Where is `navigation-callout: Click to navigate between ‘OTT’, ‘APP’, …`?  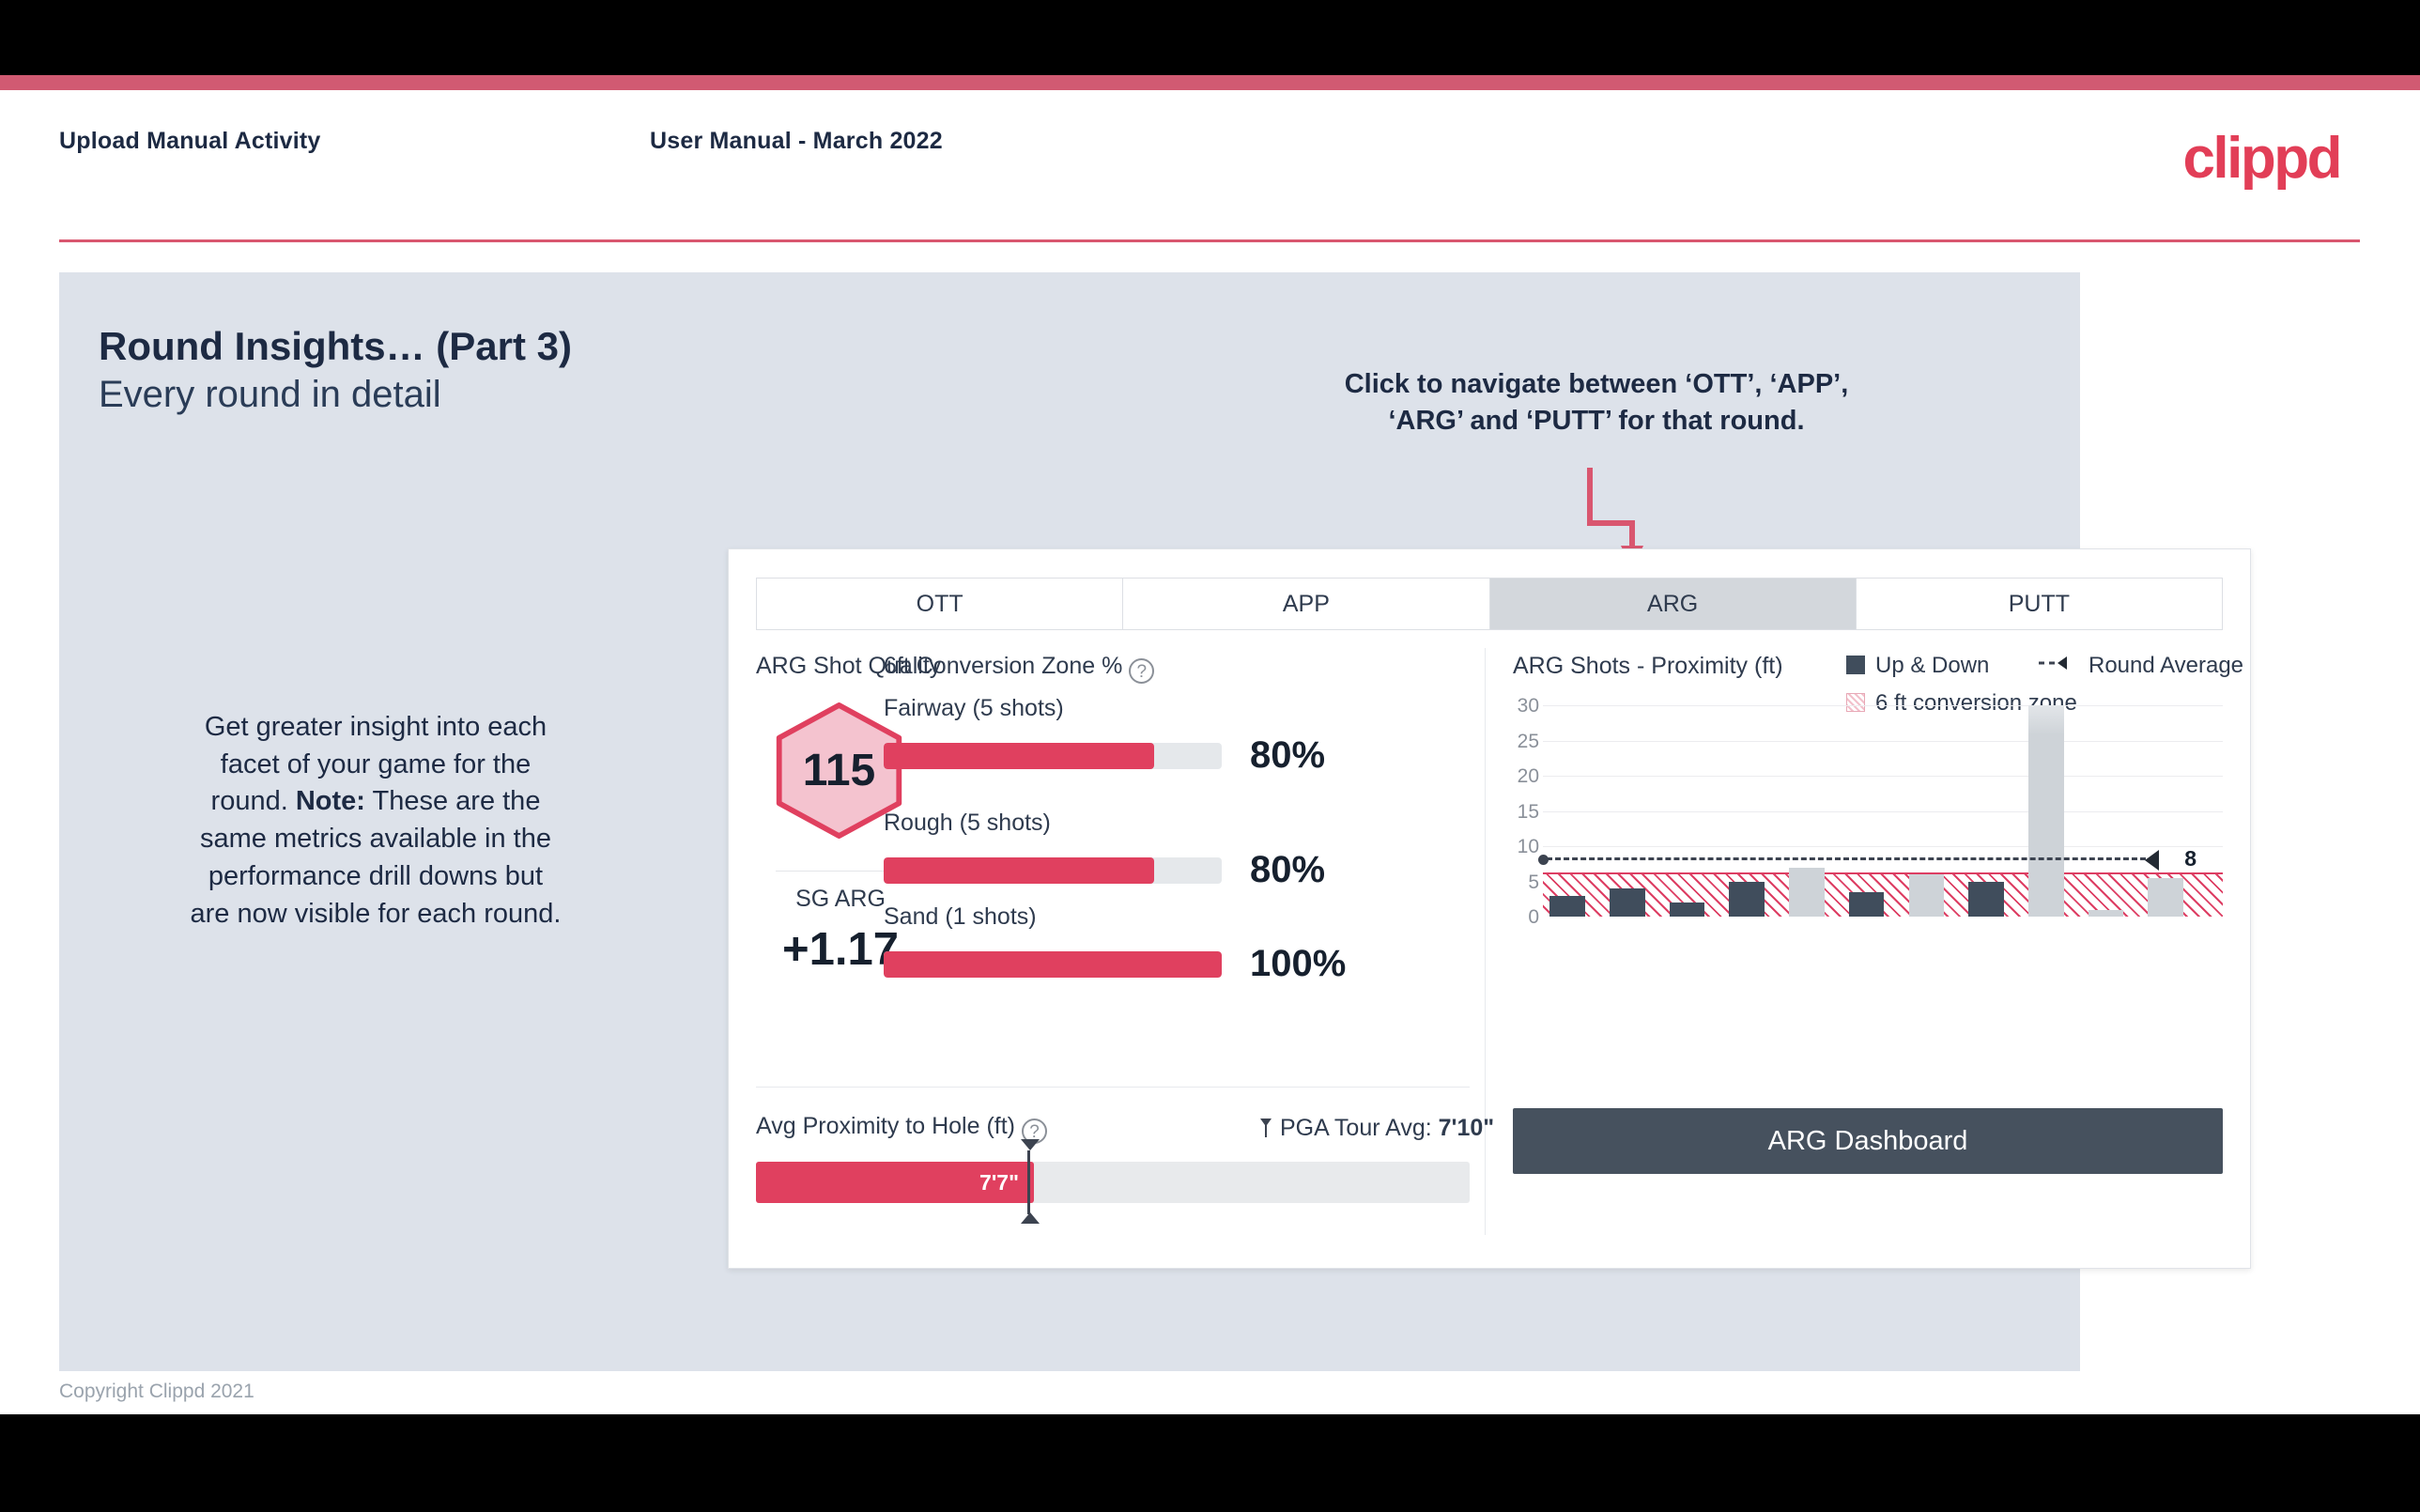
navigation-callout: Click to navigate between ‘OTT’, ‘APP’, … is located at coordinates (1596, 403).